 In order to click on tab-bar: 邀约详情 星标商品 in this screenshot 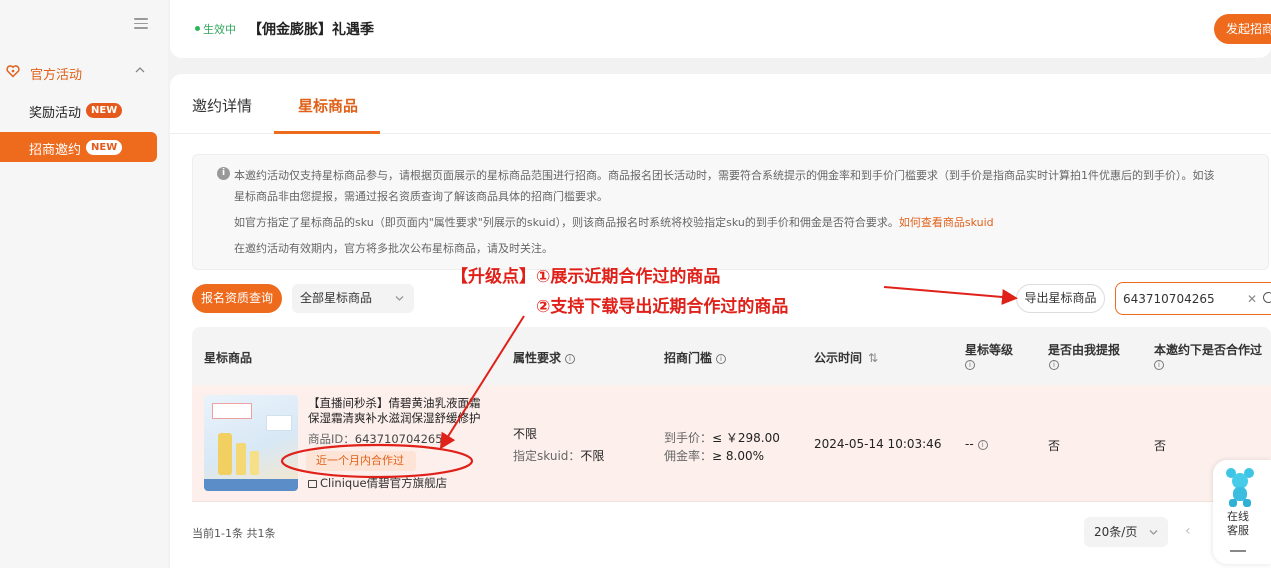, I will do `click(720, 104)`.